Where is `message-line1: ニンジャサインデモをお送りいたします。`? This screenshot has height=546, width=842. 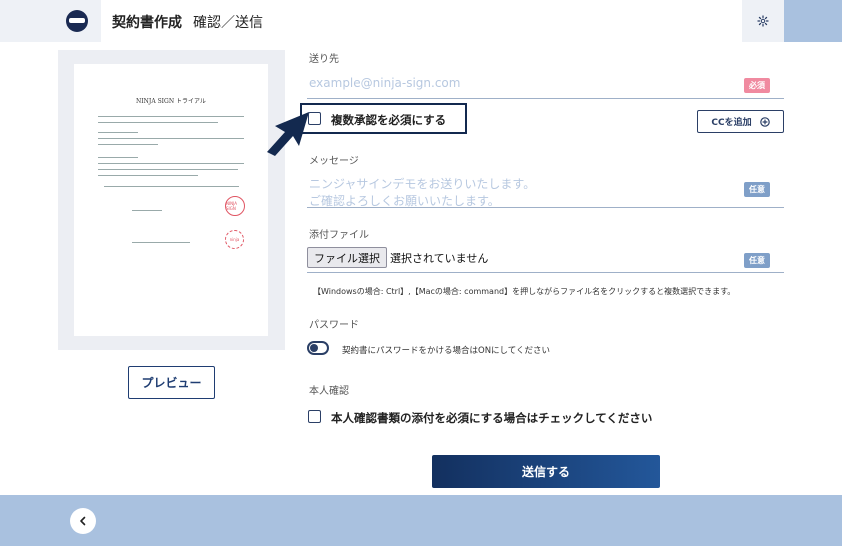
message-line1: ニンジャサインデモをお送りいたします。 is located at coordinates (422, 183).